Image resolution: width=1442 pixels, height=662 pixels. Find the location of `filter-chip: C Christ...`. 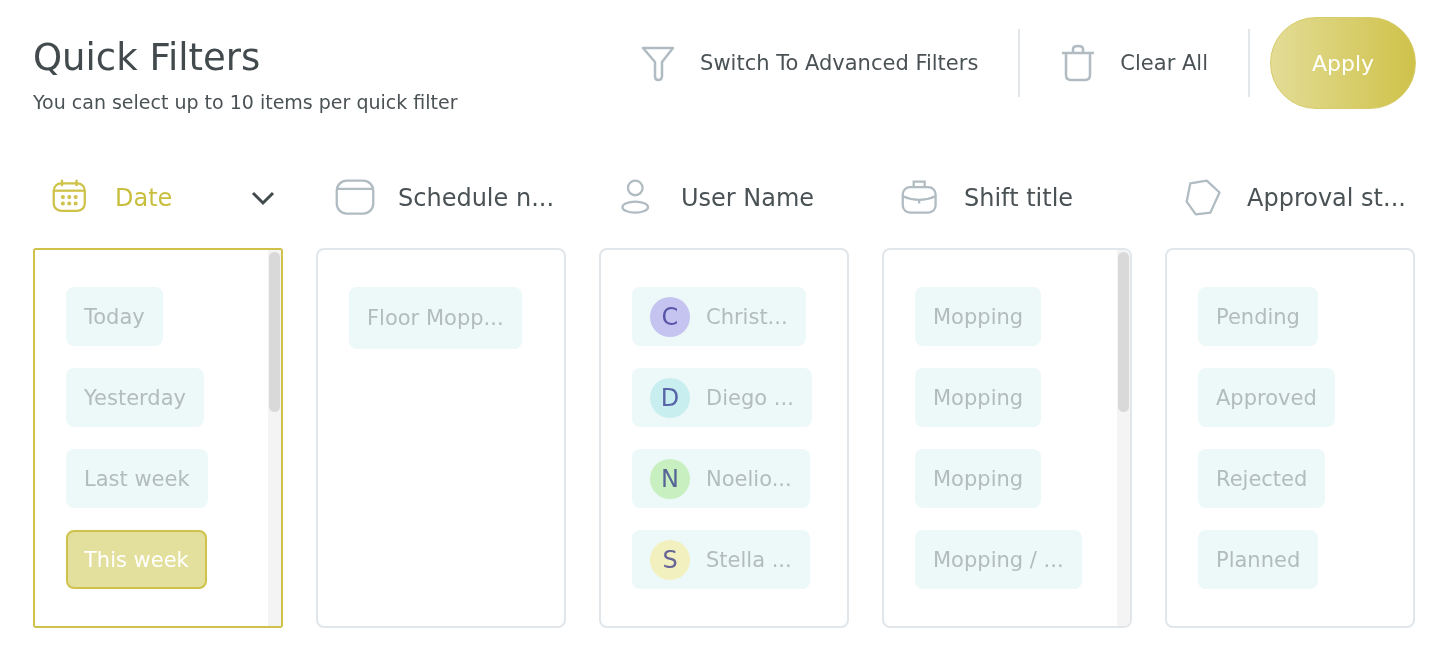

filter-chip: C Christ... is located at coordinates (719, 316).